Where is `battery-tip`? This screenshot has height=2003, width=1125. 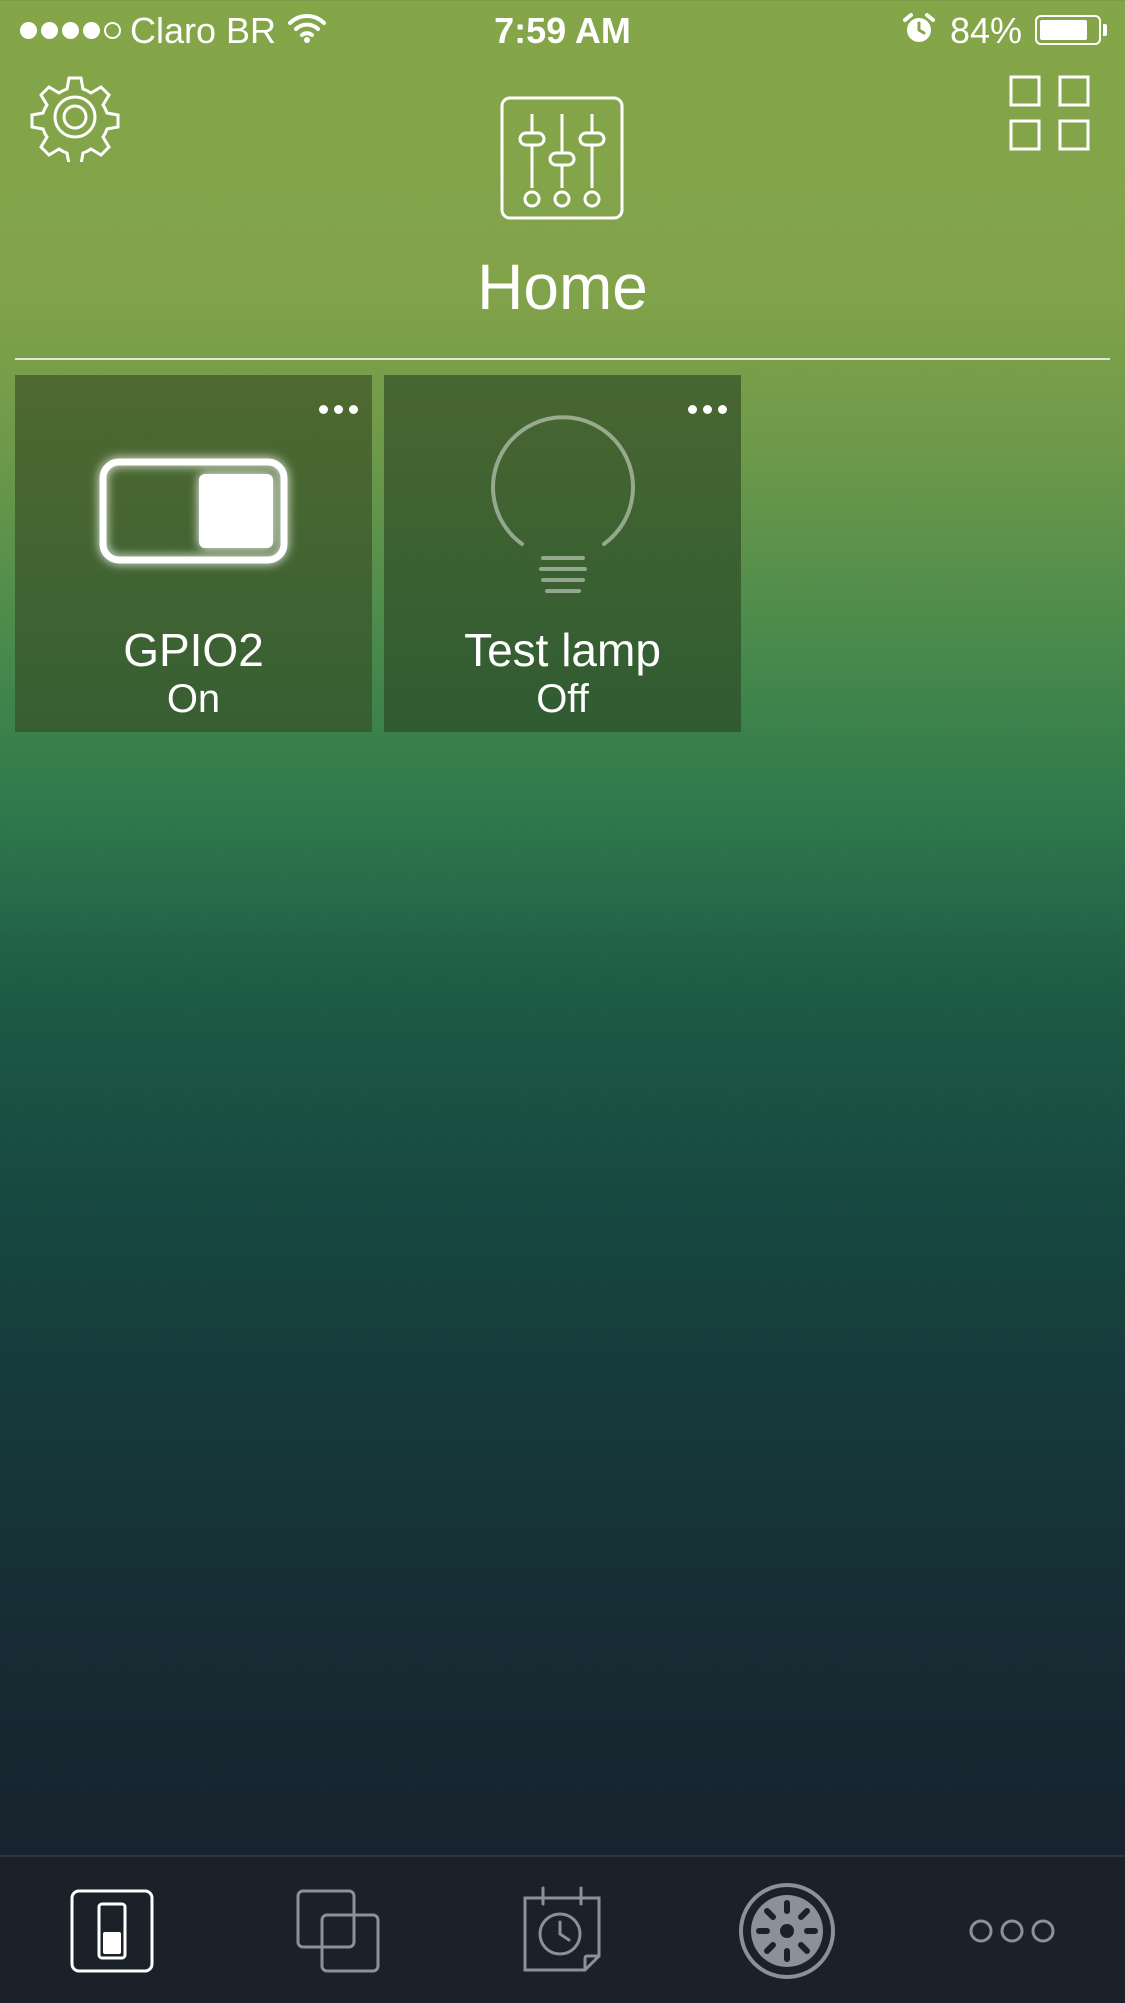
battery-tip is located at coordinates (1105, 30).